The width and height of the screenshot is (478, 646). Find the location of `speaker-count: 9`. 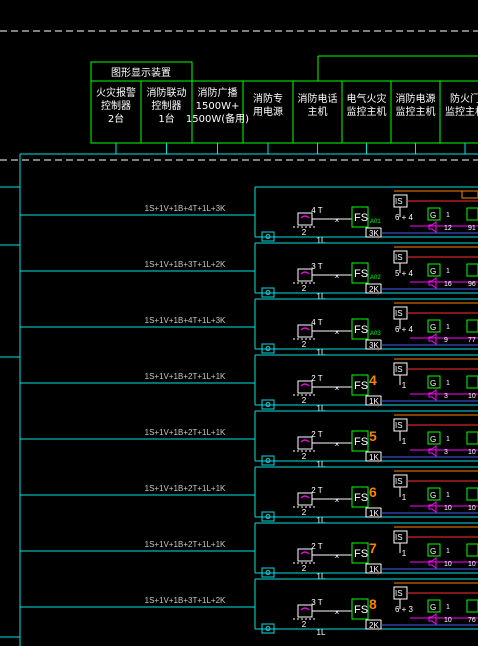

speaker-count: 9 is located at coordinates (446, 340).